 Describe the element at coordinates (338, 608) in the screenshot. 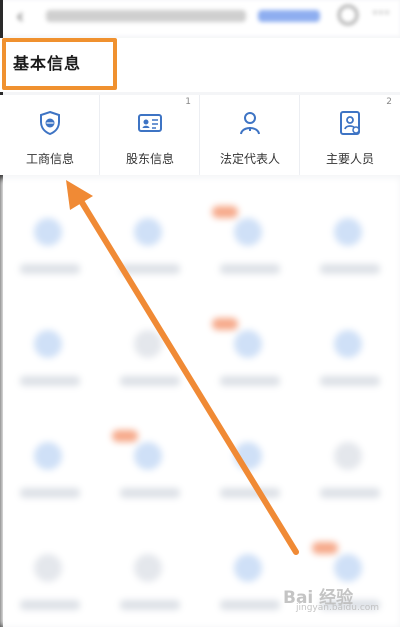

I see `watermark-sub: jingyan.baidu.com` at that location.